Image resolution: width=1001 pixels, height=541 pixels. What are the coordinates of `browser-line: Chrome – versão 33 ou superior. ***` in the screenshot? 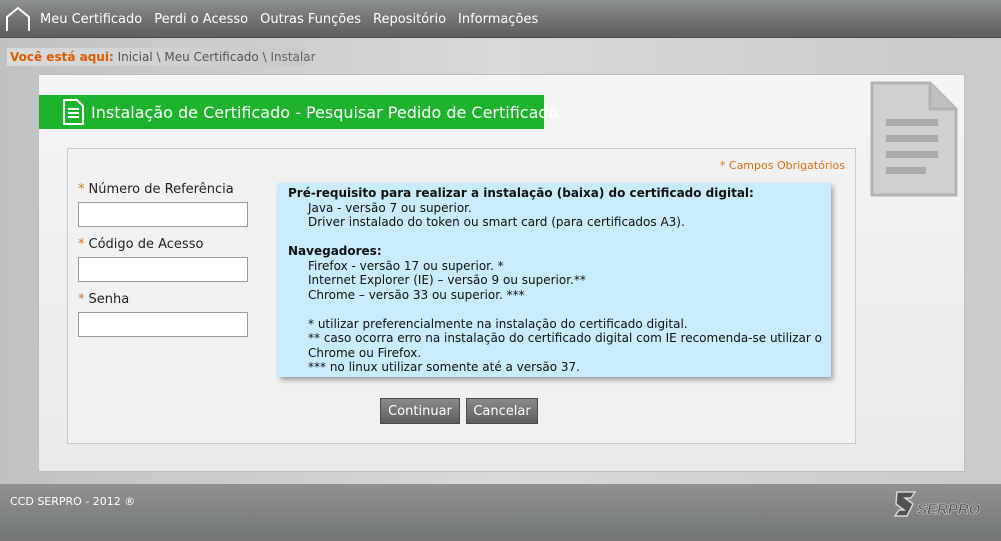 It's located at (416, 294).